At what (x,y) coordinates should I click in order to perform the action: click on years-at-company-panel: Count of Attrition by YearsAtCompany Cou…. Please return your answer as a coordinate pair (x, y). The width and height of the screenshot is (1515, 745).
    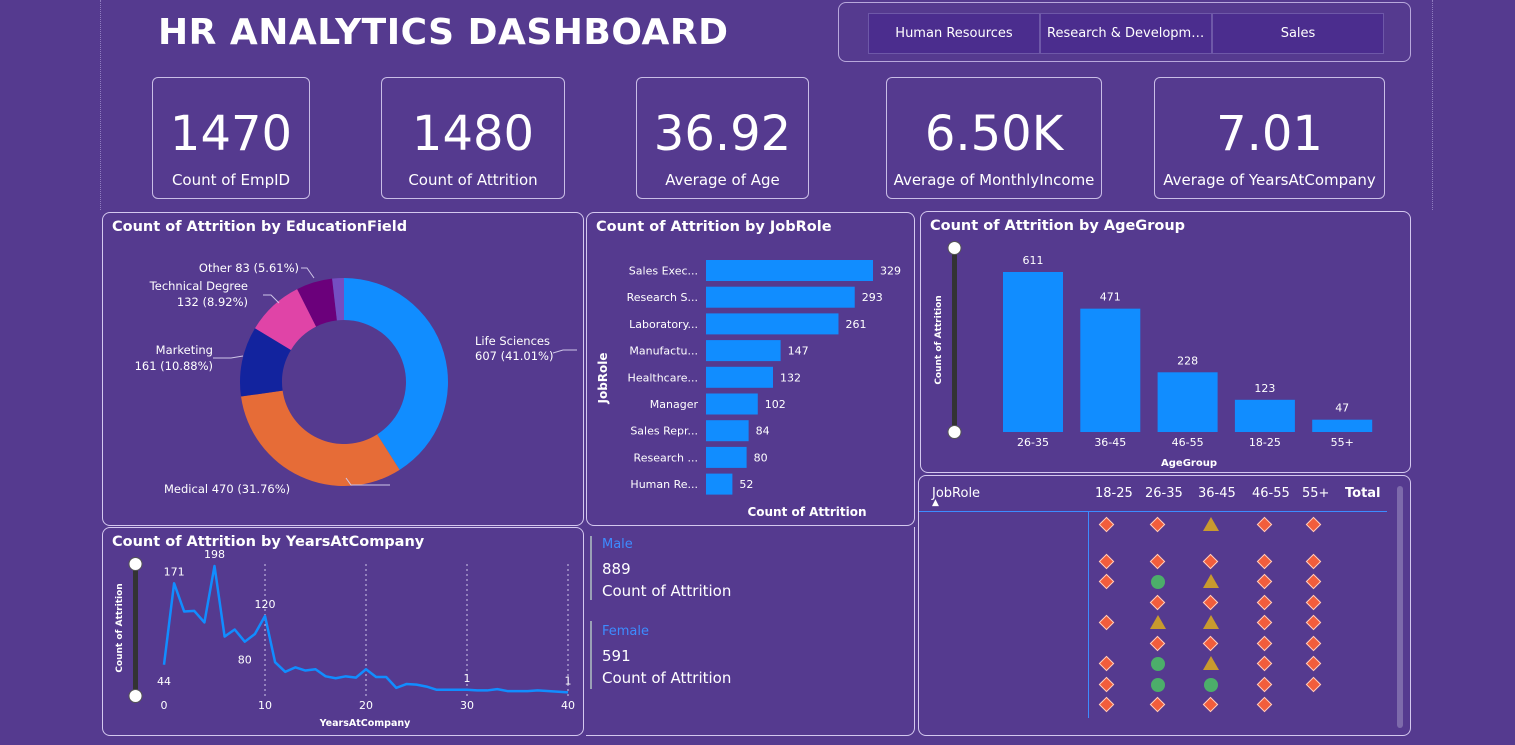
    Looking at the image, I should click on (343, 631).